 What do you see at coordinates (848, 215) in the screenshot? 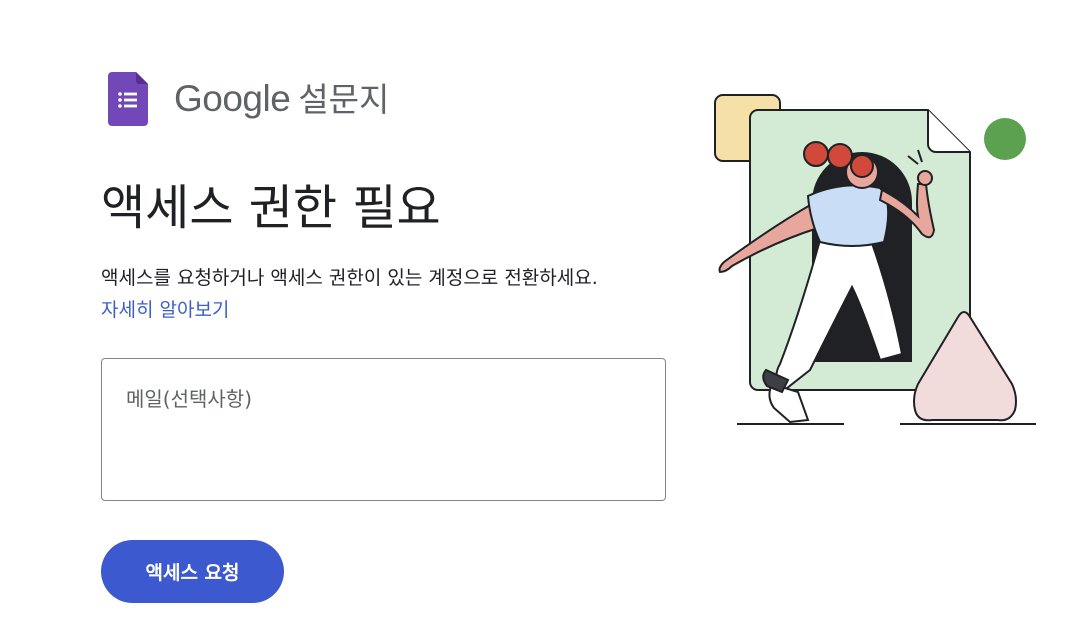
I see `person-shirt` at bounding box center [848, 215].